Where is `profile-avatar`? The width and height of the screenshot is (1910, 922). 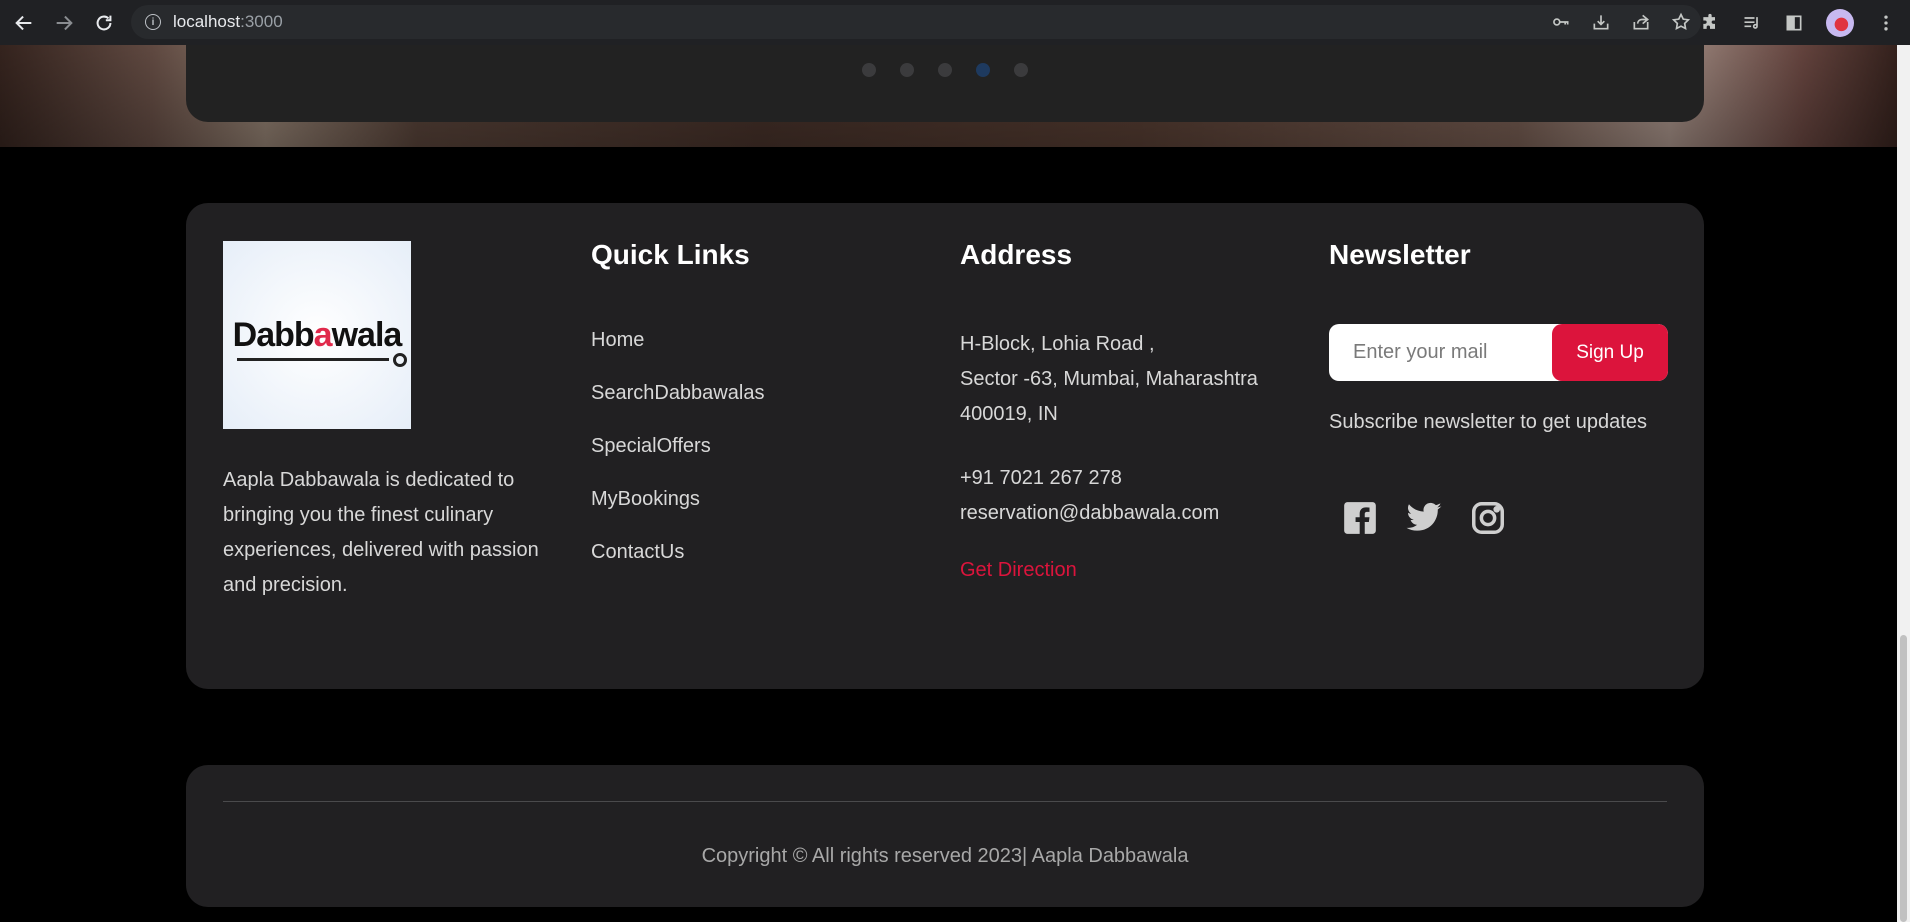 profile-avatar is located at coordinates (1840, 22).